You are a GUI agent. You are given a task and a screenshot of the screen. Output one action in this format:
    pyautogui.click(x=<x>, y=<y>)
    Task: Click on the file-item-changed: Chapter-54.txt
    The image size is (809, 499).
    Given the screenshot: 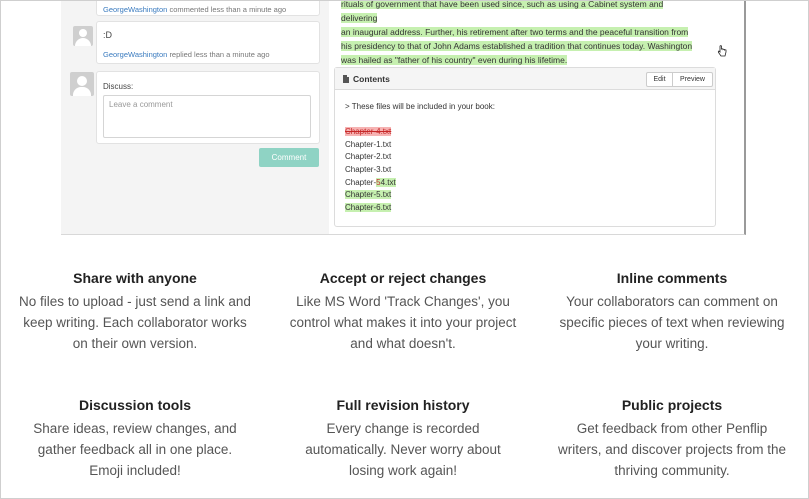 What is the action you would take?
    pyautogui.click(x=370, y=182)
    